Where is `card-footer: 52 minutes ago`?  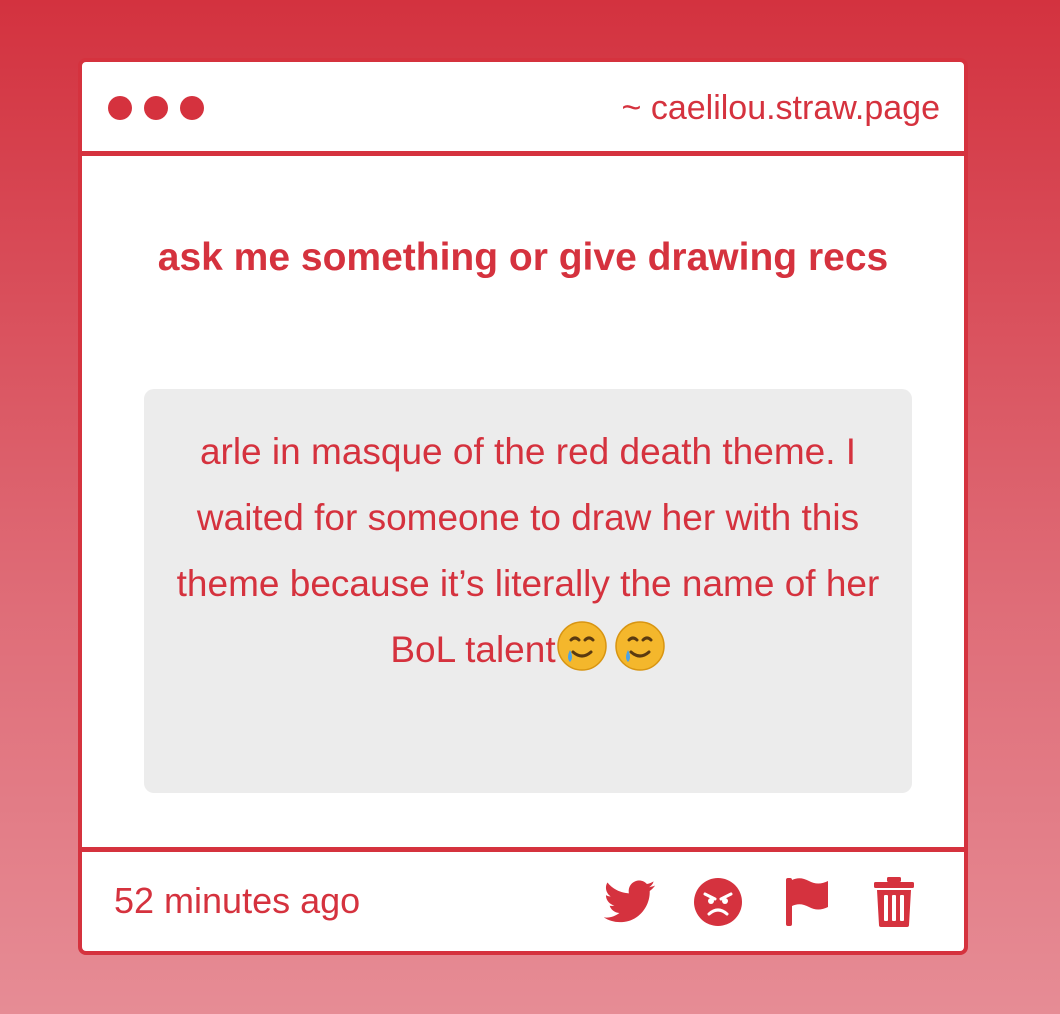
card-footer: 52 minutes ago is located at coordinates (523, 899).